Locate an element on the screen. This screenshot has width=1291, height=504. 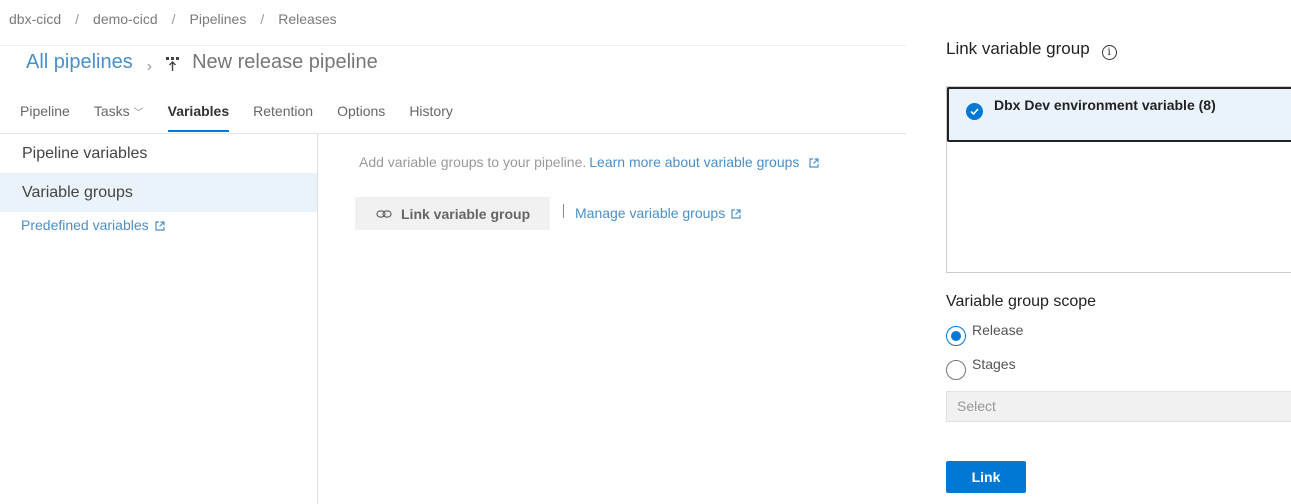
variable-group-name: Dbx Dev environment variable (8) is located at coordinates (1105, 105).